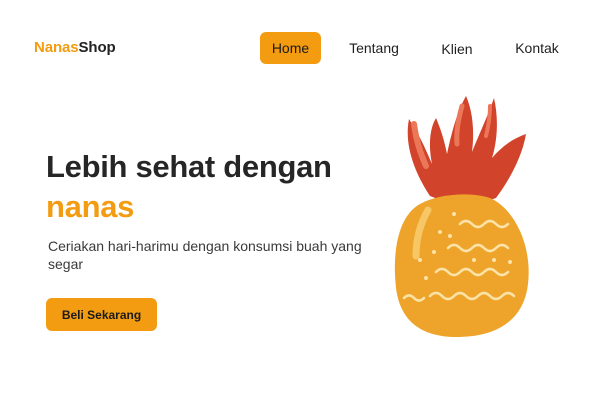 Image resolution: width=600 pixels, height=400 pixels. Describe the element at coordinates (537, 48) in the screenshot. I see `nav-item-kontak: Kontak` at that location.